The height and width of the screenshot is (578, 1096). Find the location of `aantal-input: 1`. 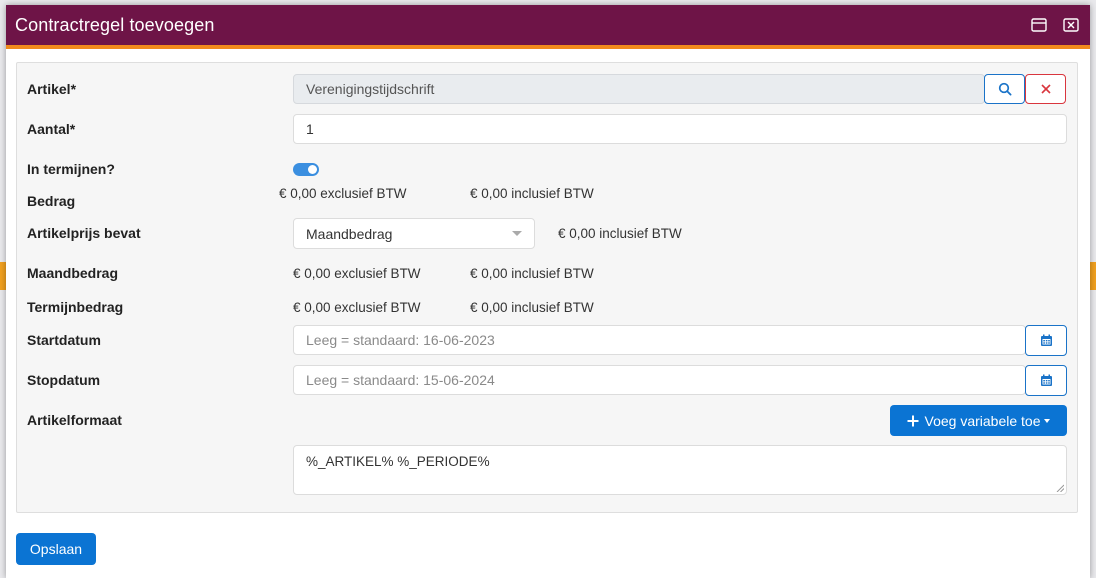

aantal-input: 1 is located at coordinates (680, 129).